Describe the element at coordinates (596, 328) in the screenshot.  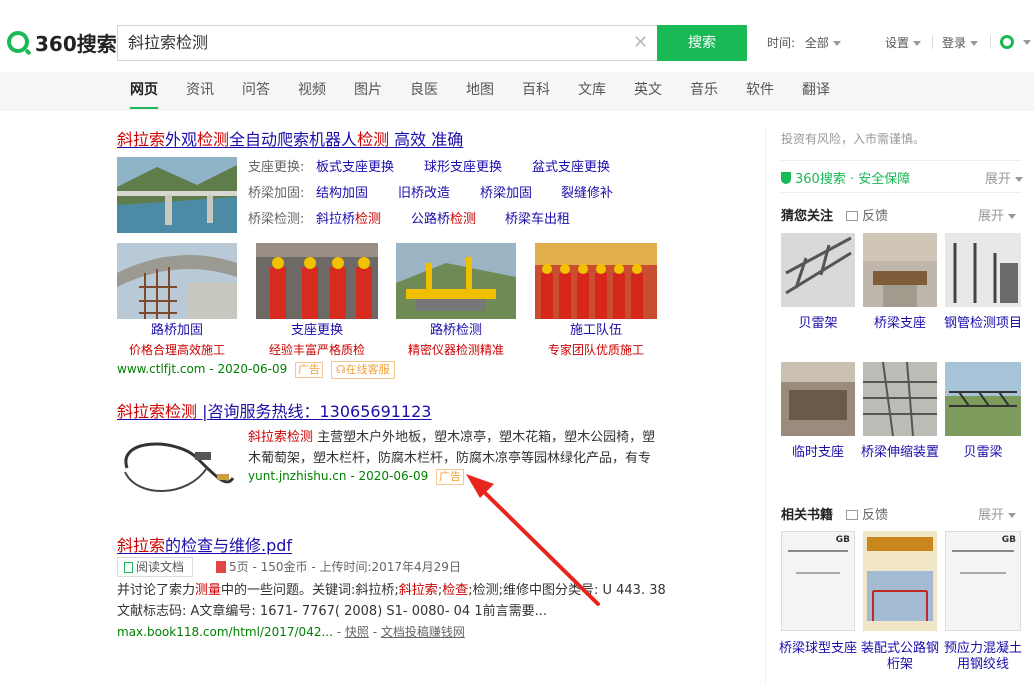
I see `tile-title: 施工队伍` at that location.